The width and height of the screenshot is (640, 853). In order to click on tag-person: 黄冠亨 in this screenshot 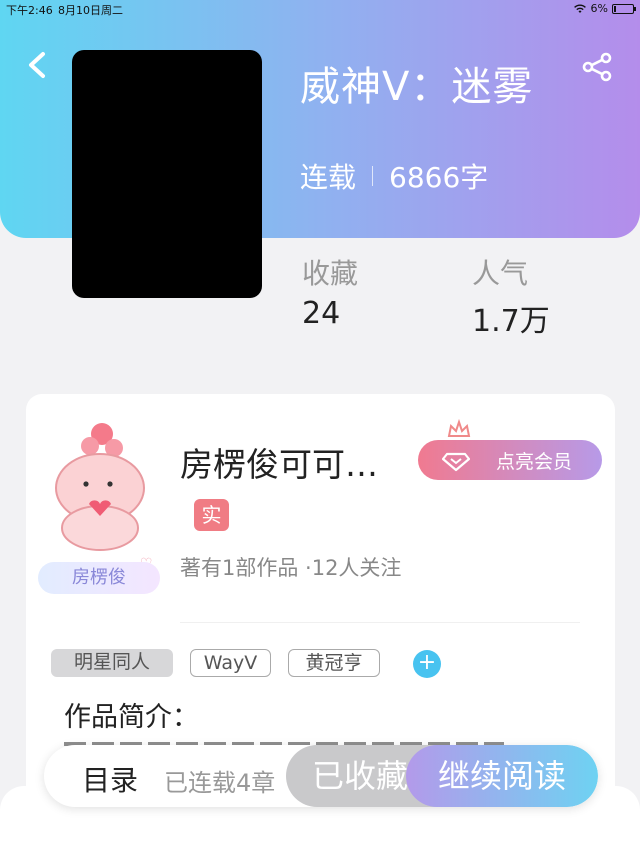, I will do `click(334, 663)`.